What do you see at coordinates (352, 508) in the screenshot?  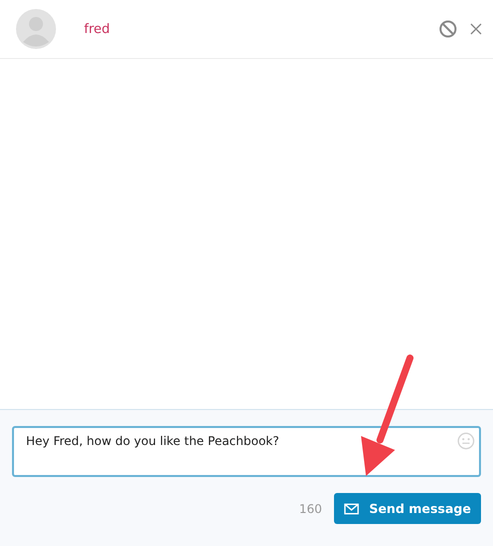 I see `envelope-icon` at bounding box center [352, 508].